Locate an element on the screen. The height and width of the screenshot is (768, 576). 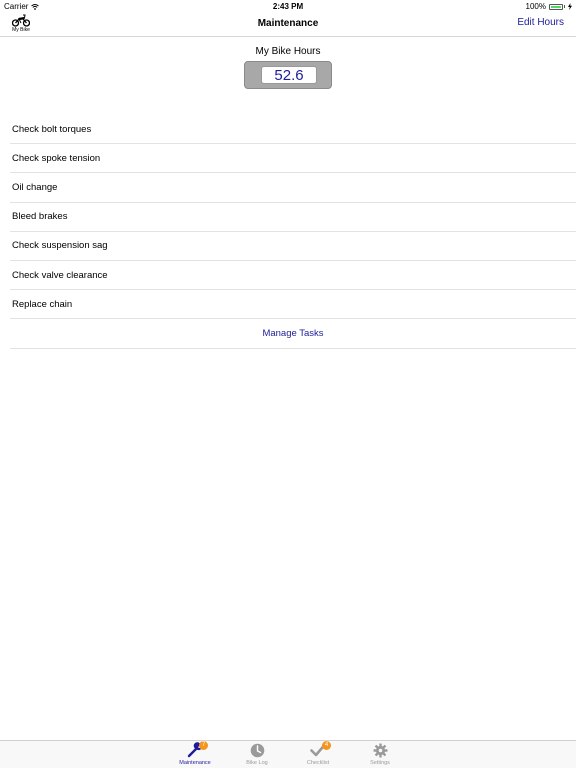
charging-bolt-icon is located at coordinates (570, 6).